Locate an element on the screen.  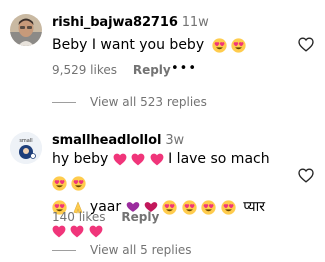
comment-username: rishi_bajwa82716 11w is located at coordinates (130, 22).